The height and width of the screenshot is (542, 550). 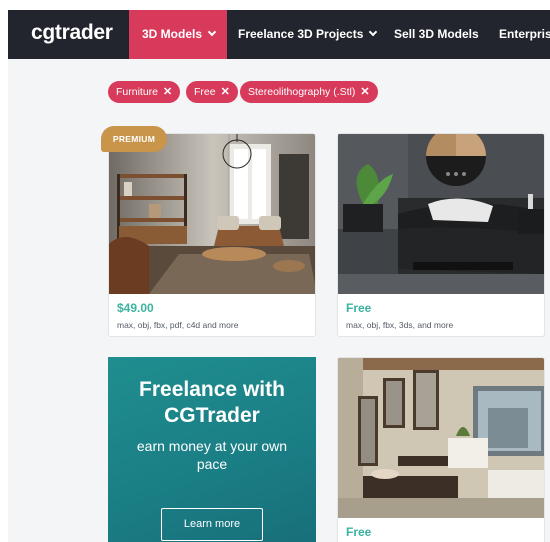 I want to click on filter-chip-furniture: Furniture ✕, so click(x=144, y=92).